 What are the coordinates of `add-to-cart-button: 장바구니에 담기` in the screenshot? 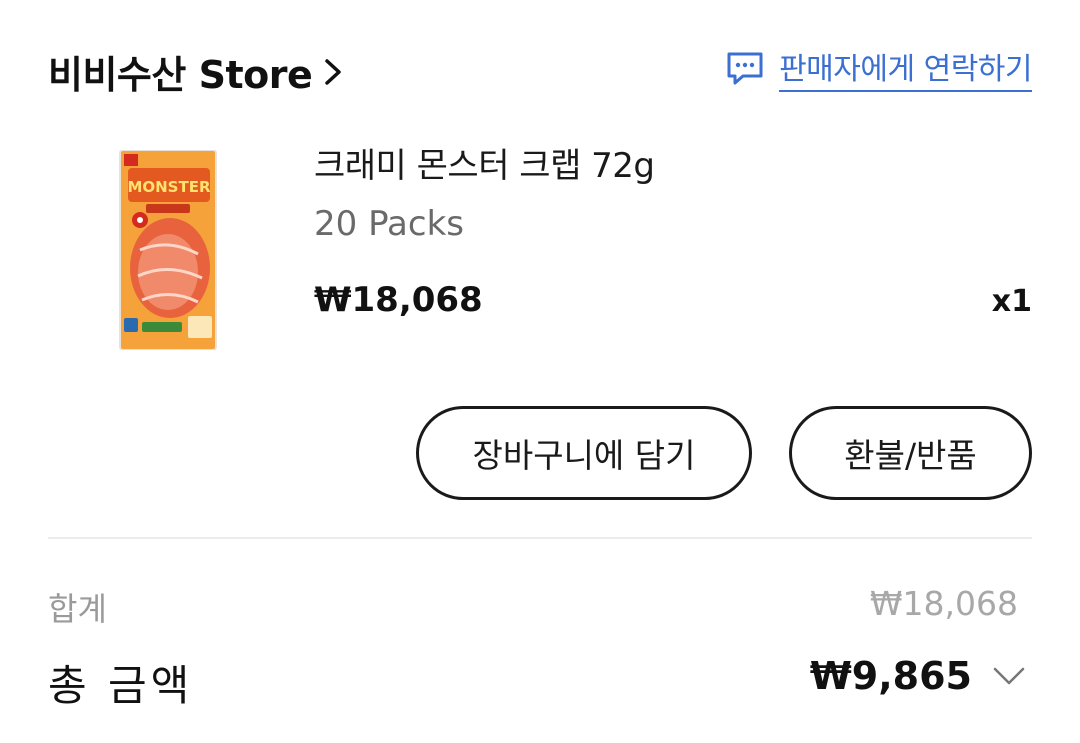 It's located at (584, 453).